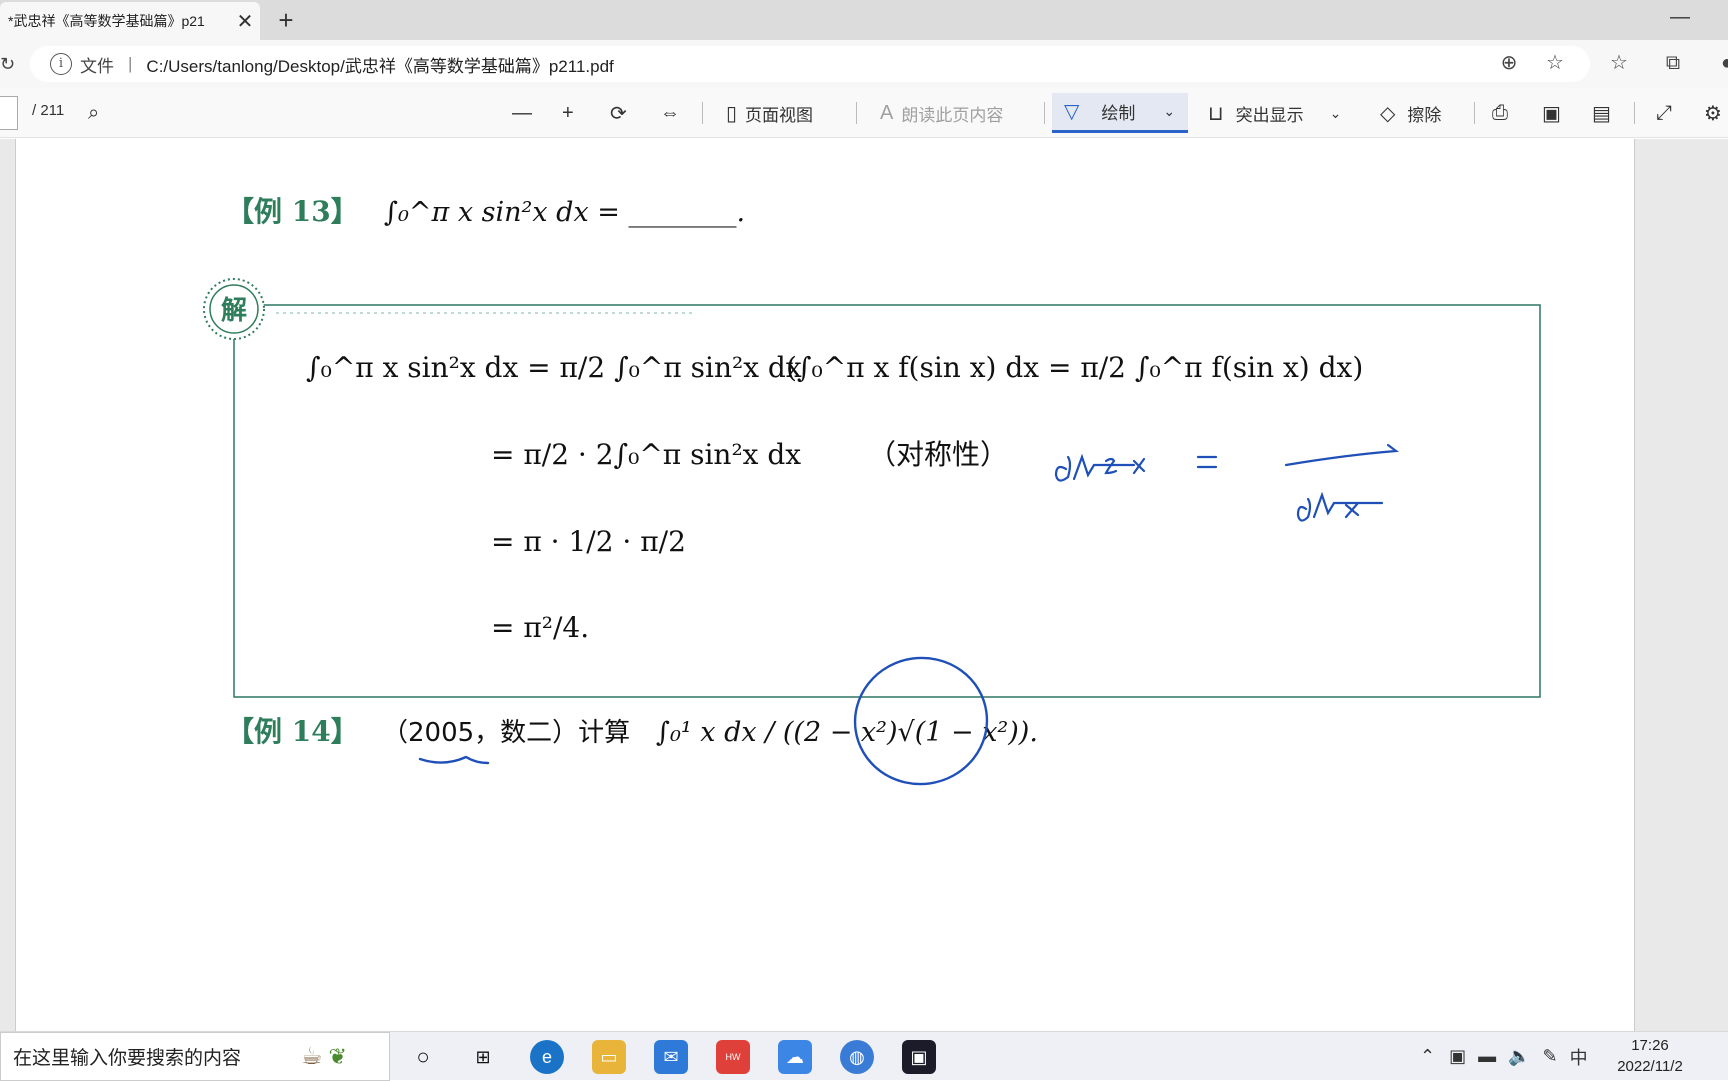  I want to click on clock-date: 2022/11/2, so click(1650, 1066).